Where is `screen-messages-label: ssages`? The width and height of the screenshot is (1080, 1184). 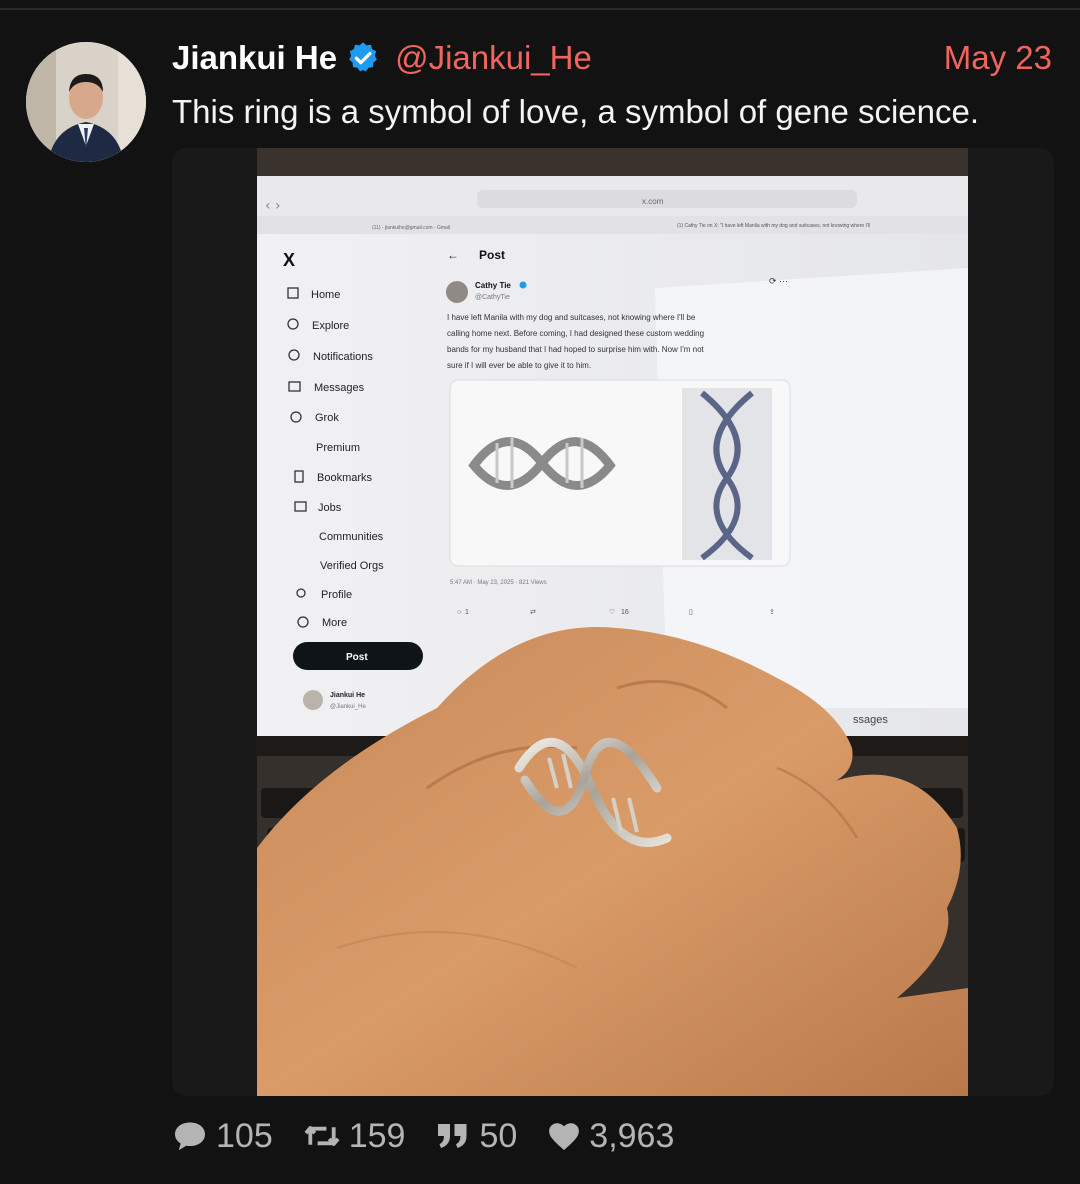 screen-messages-label: ssages is located at coordinates (870, 720).